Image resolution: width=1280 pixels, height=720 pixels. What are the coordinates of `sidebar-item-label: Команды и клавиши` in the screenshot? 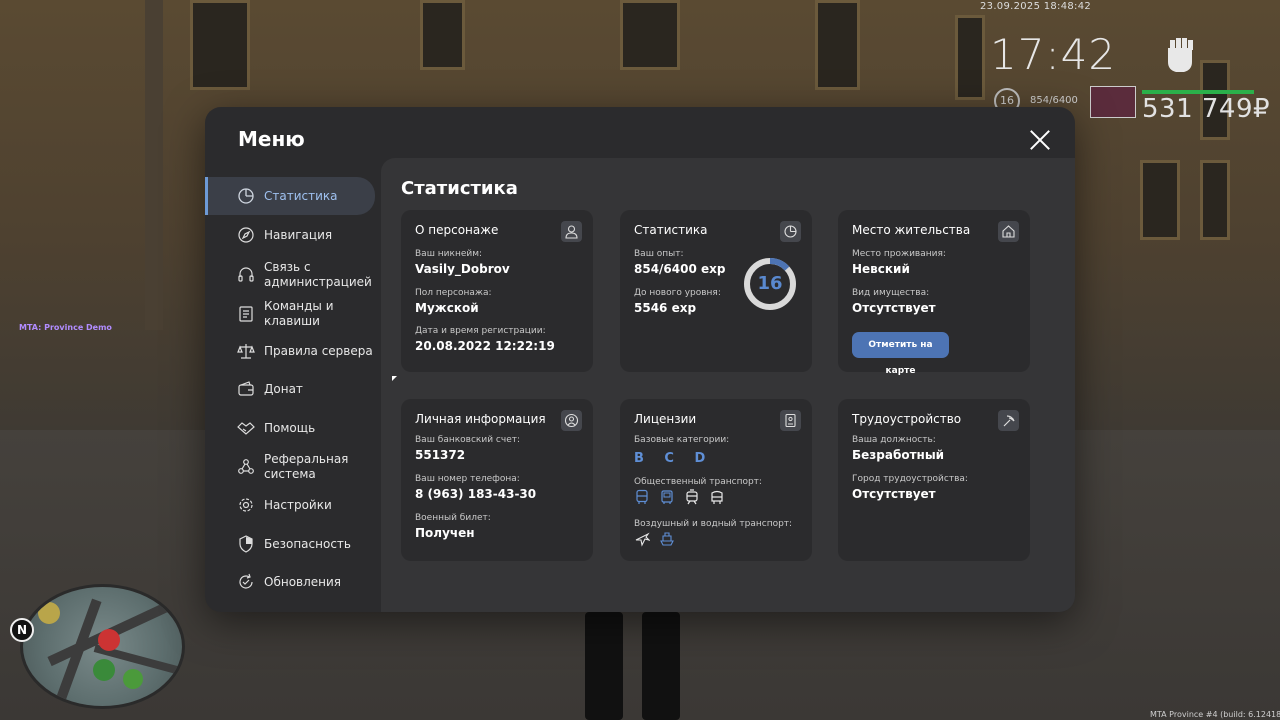 It's located at (299, 313).